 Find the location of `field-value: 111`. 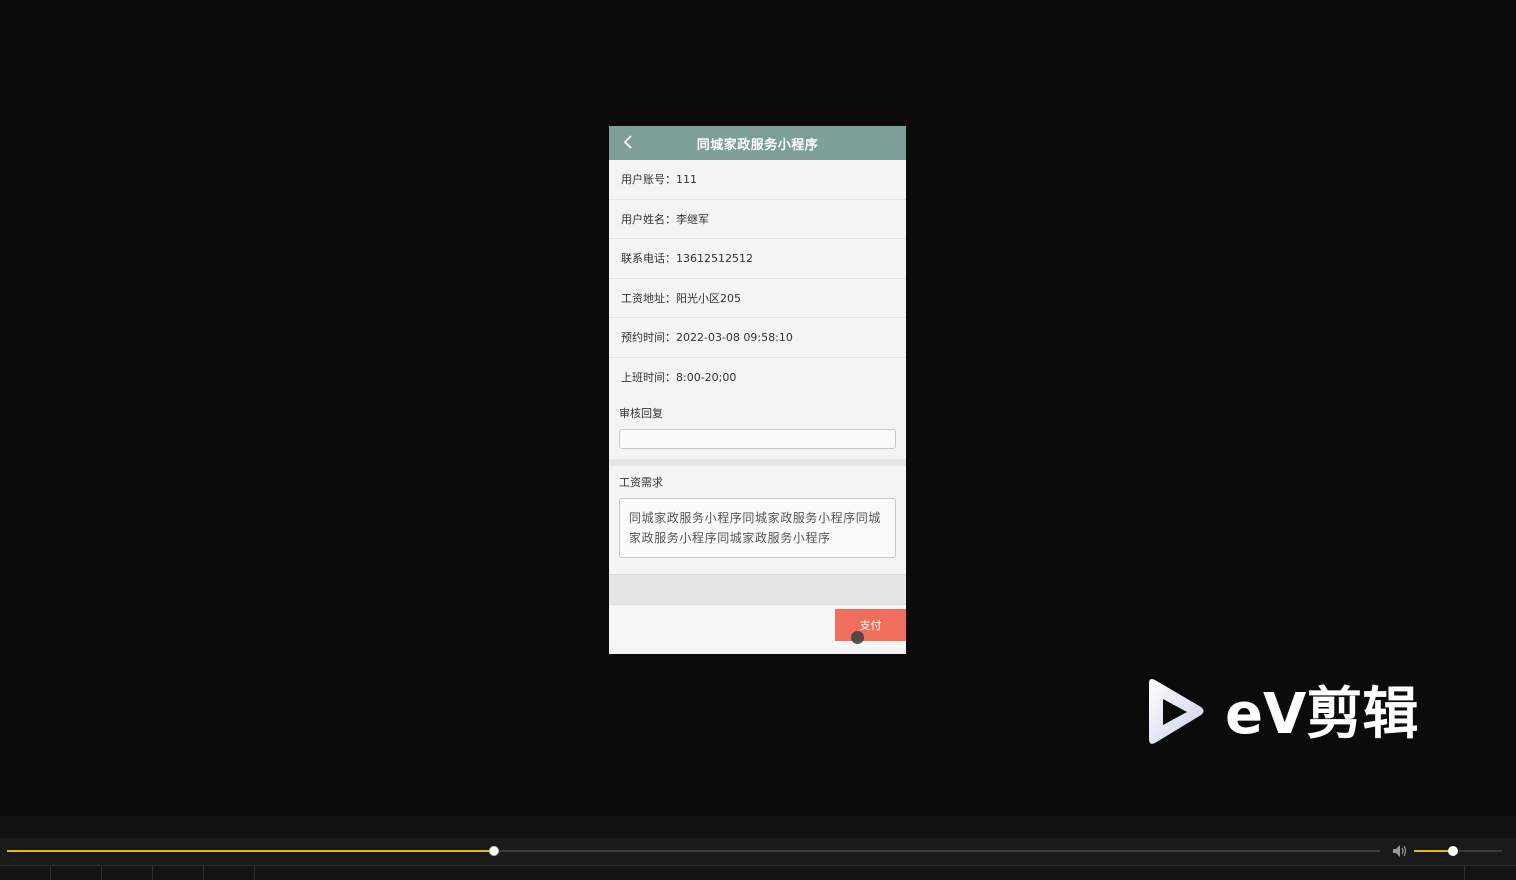

field-value: 111 is located at coordinates (686, 179).